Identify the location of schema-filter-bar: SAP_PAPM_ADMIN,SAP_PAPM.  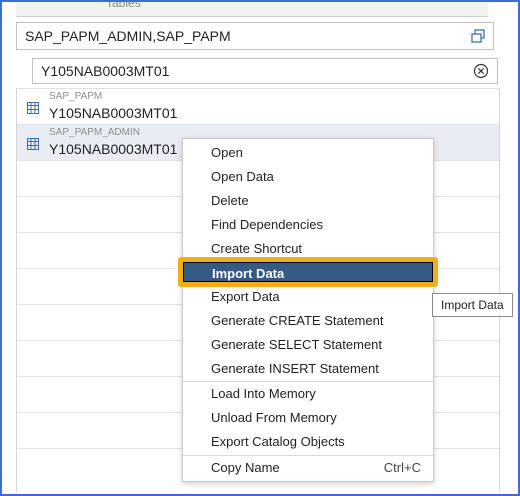
(255, 36).